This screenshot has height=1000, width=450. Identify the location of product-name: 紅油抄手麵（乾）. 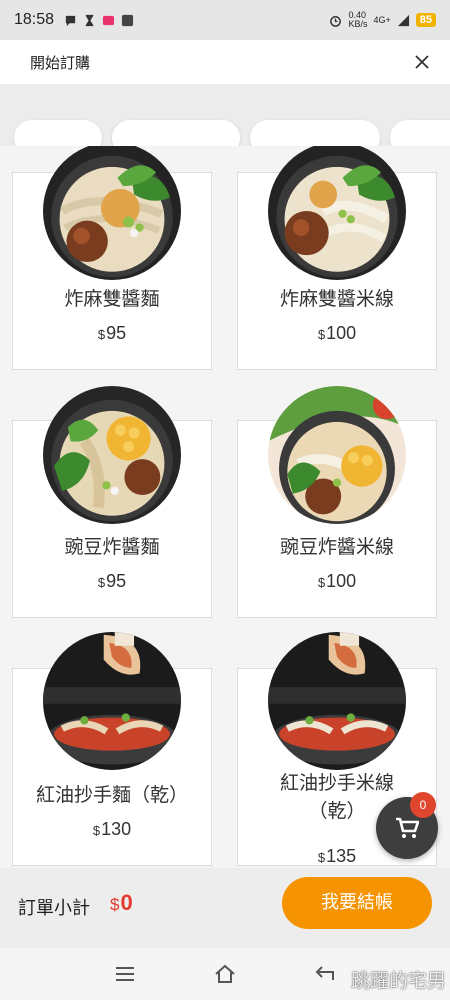
(111, 795).